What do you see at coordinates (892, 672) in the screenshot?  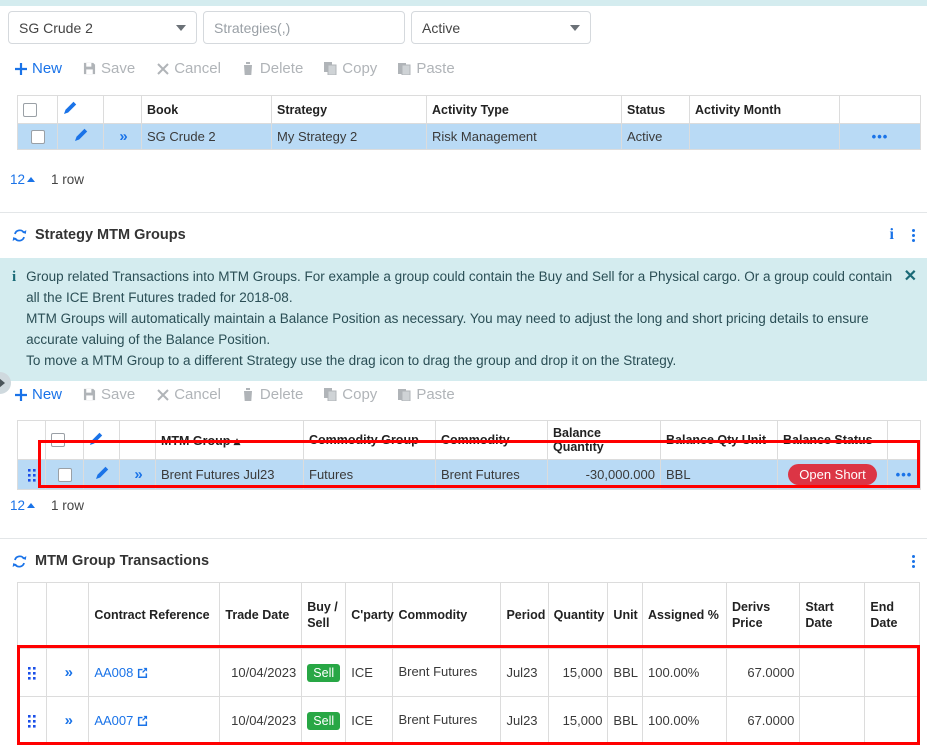 I see `cell-end-date` at bounding box center [892, 672].